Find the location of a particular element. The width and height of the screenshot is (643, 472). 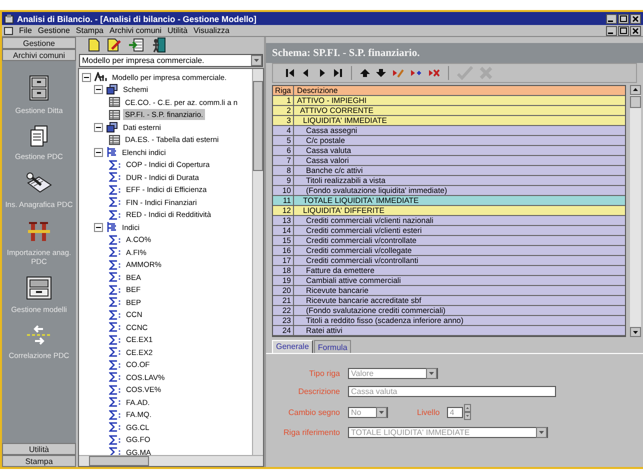

field-label: Cambio segno is located at coordinates (313, 412).